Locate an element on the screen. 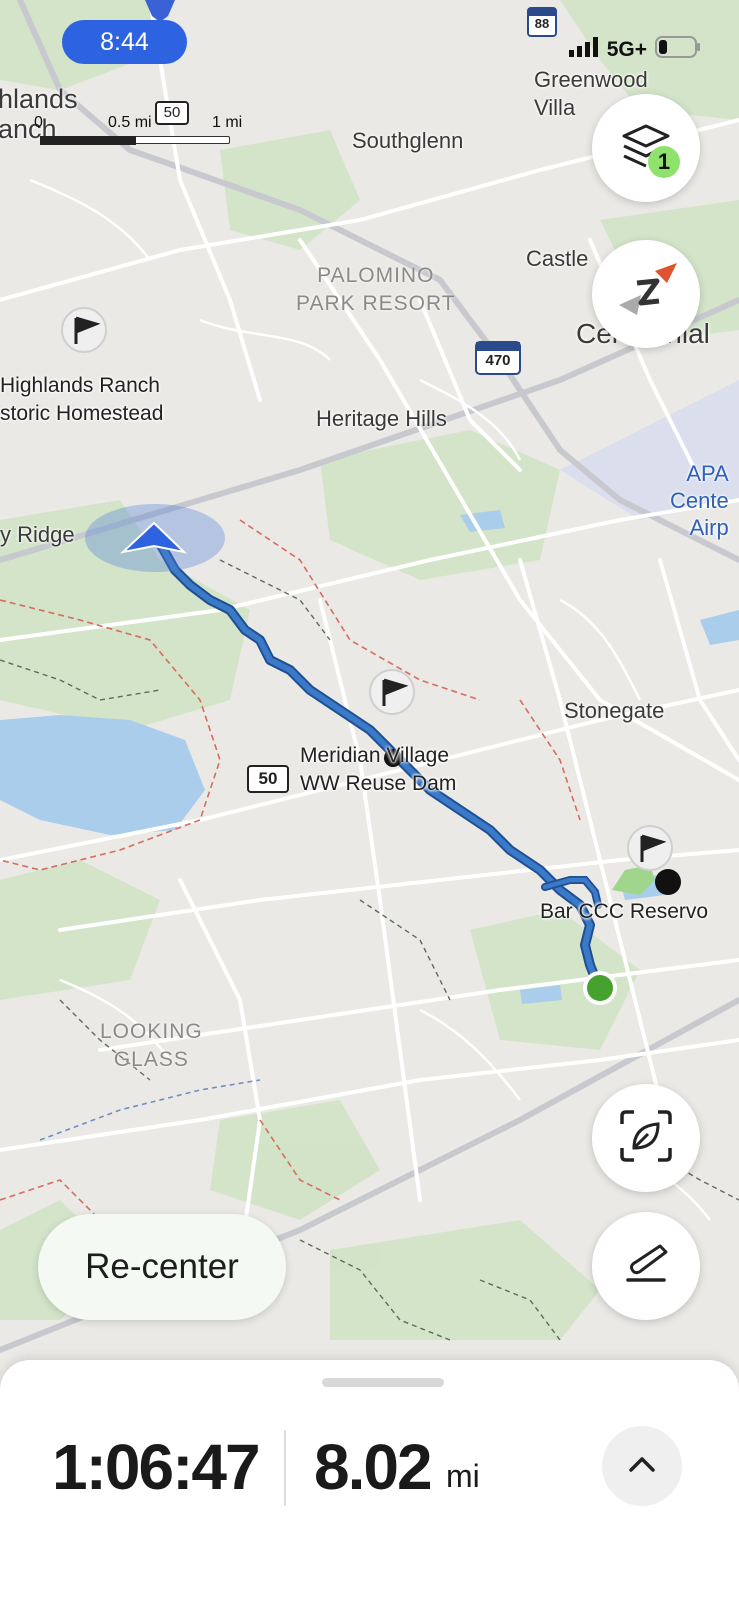 The height and width of the screenshot is (1600, 739). distance-unit: mi is located at coordinates (463, 1476).